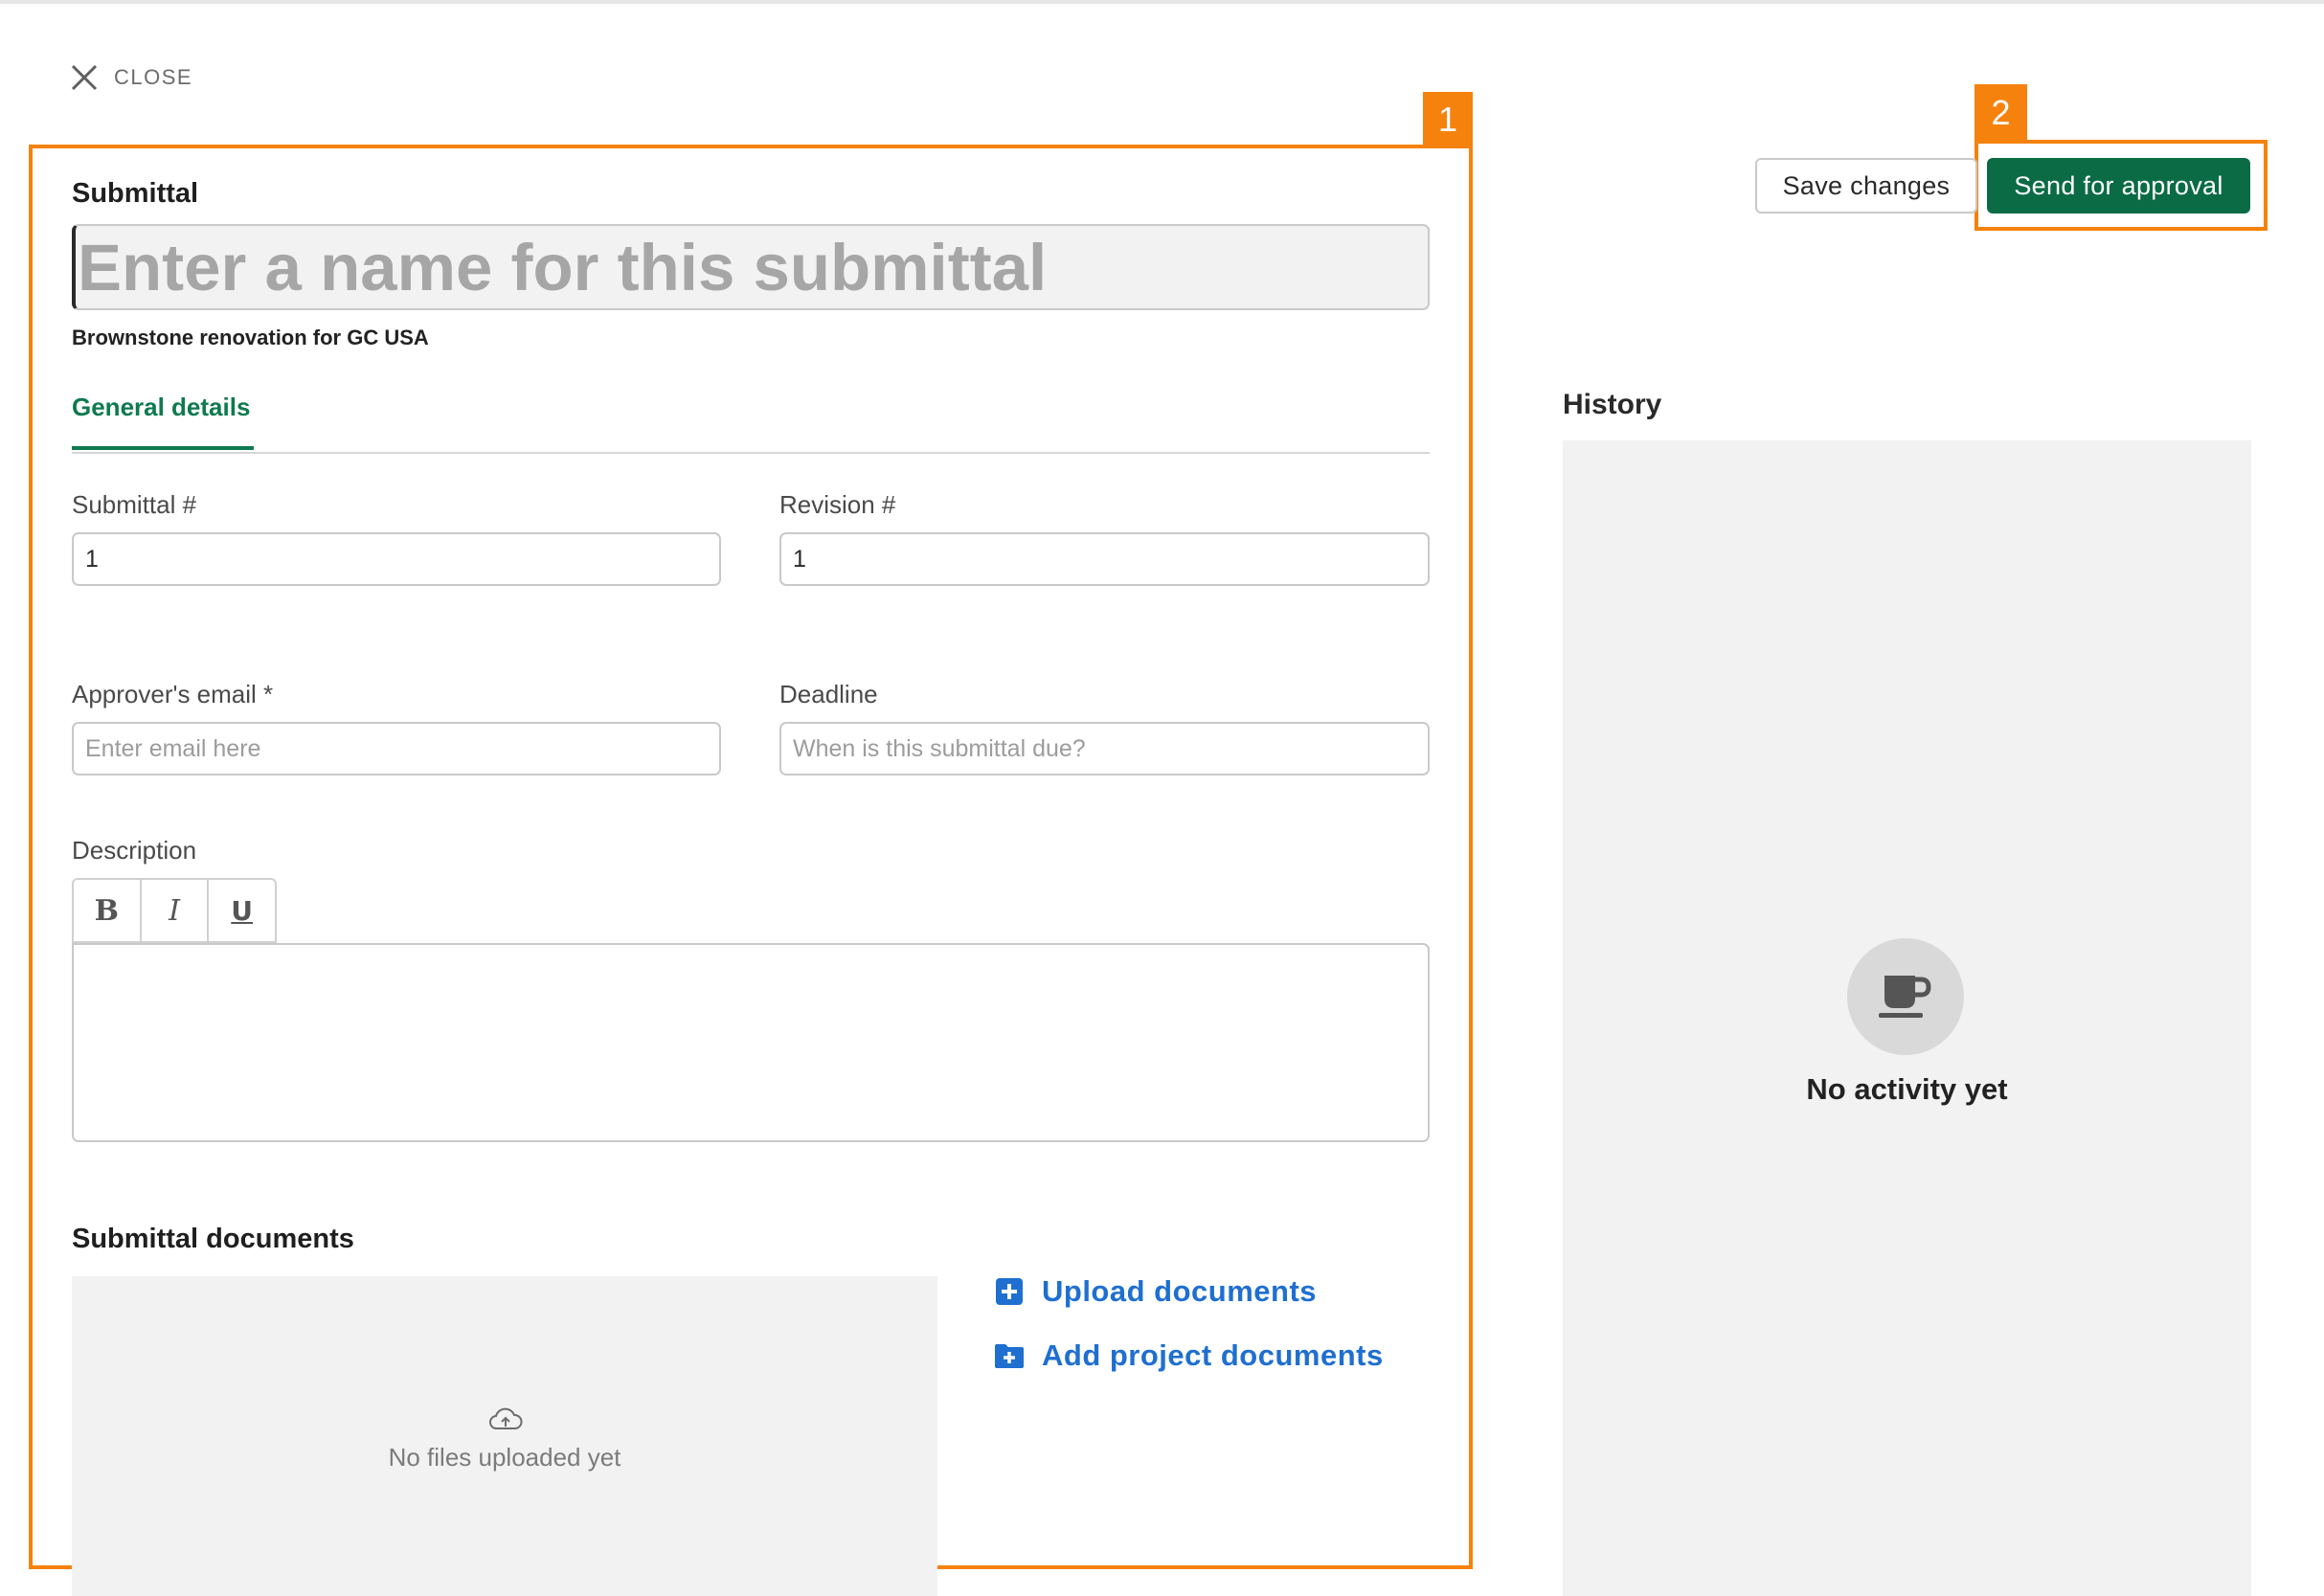  I want to click on add-project-documents-label: Add project documents, so click(1213, 1355).